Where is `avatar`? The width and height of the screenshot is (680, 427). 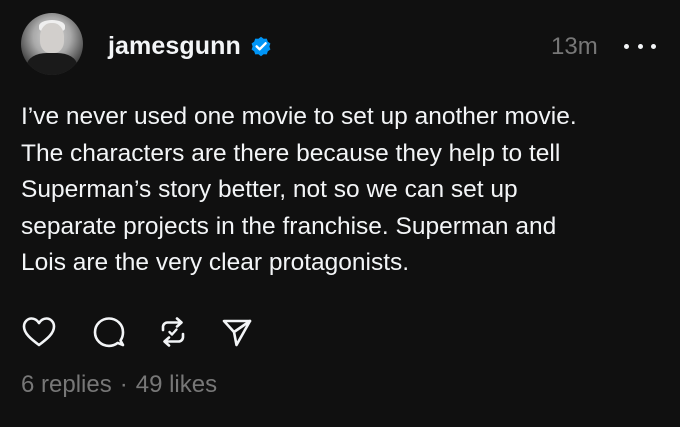
avatar is located at coordinates (52, 44).